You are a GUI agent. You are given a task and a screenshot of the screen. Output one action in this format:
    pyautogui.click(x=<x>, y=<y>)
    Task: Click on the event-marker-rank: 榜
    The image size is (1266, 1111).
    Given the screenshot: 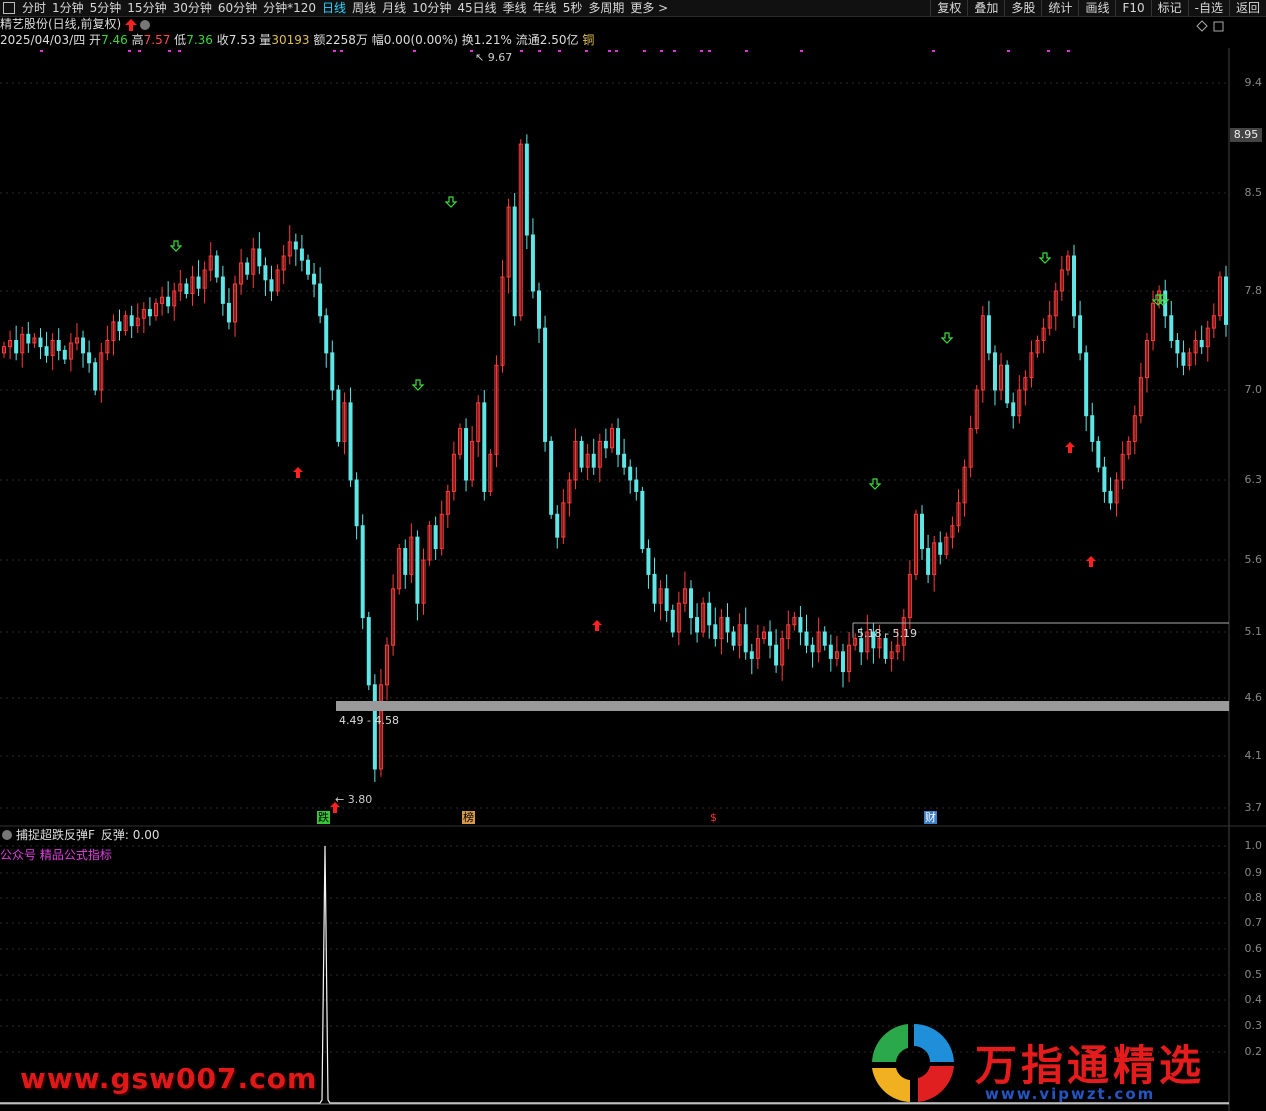 What is the action you would take?
    pyautogui.click(x=468, y=817)
    